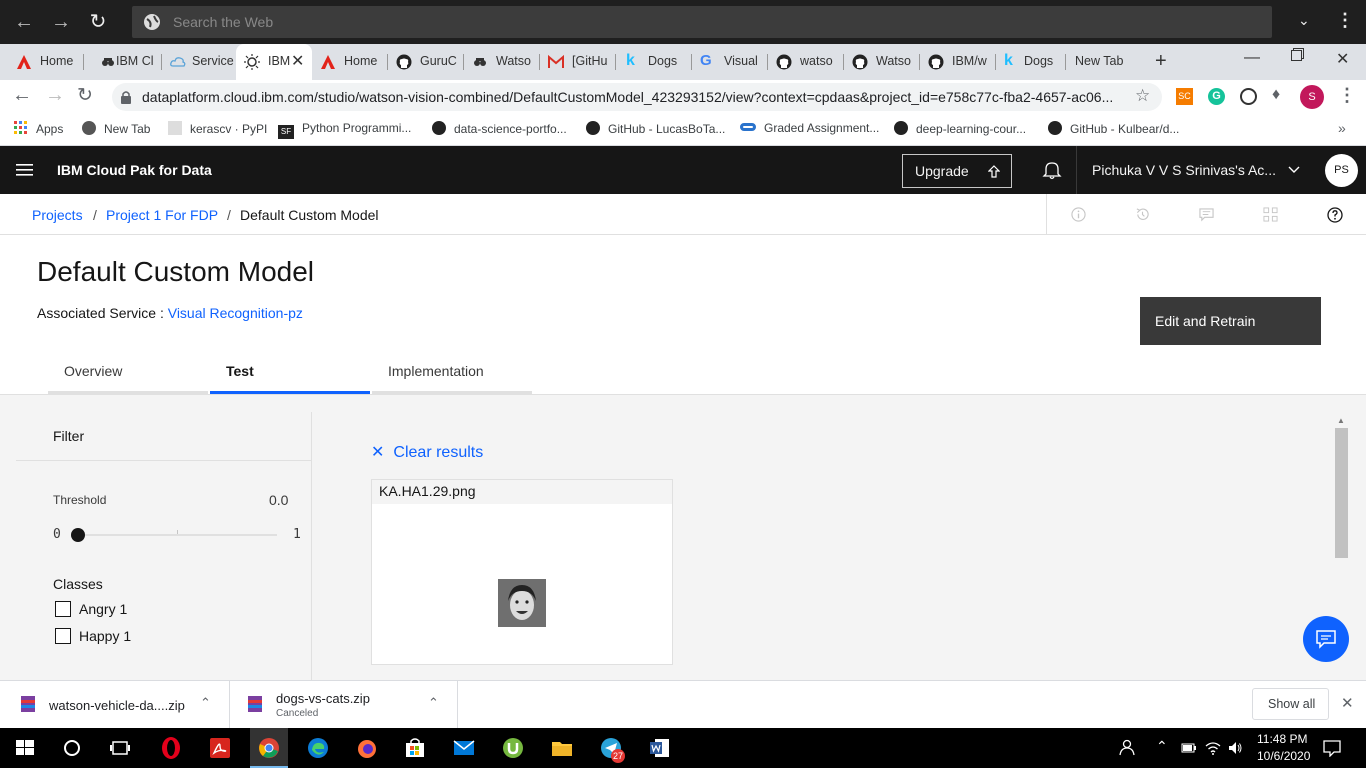  I want to click on puzzle-extensions-icon: ♦, so click(1276, 95).